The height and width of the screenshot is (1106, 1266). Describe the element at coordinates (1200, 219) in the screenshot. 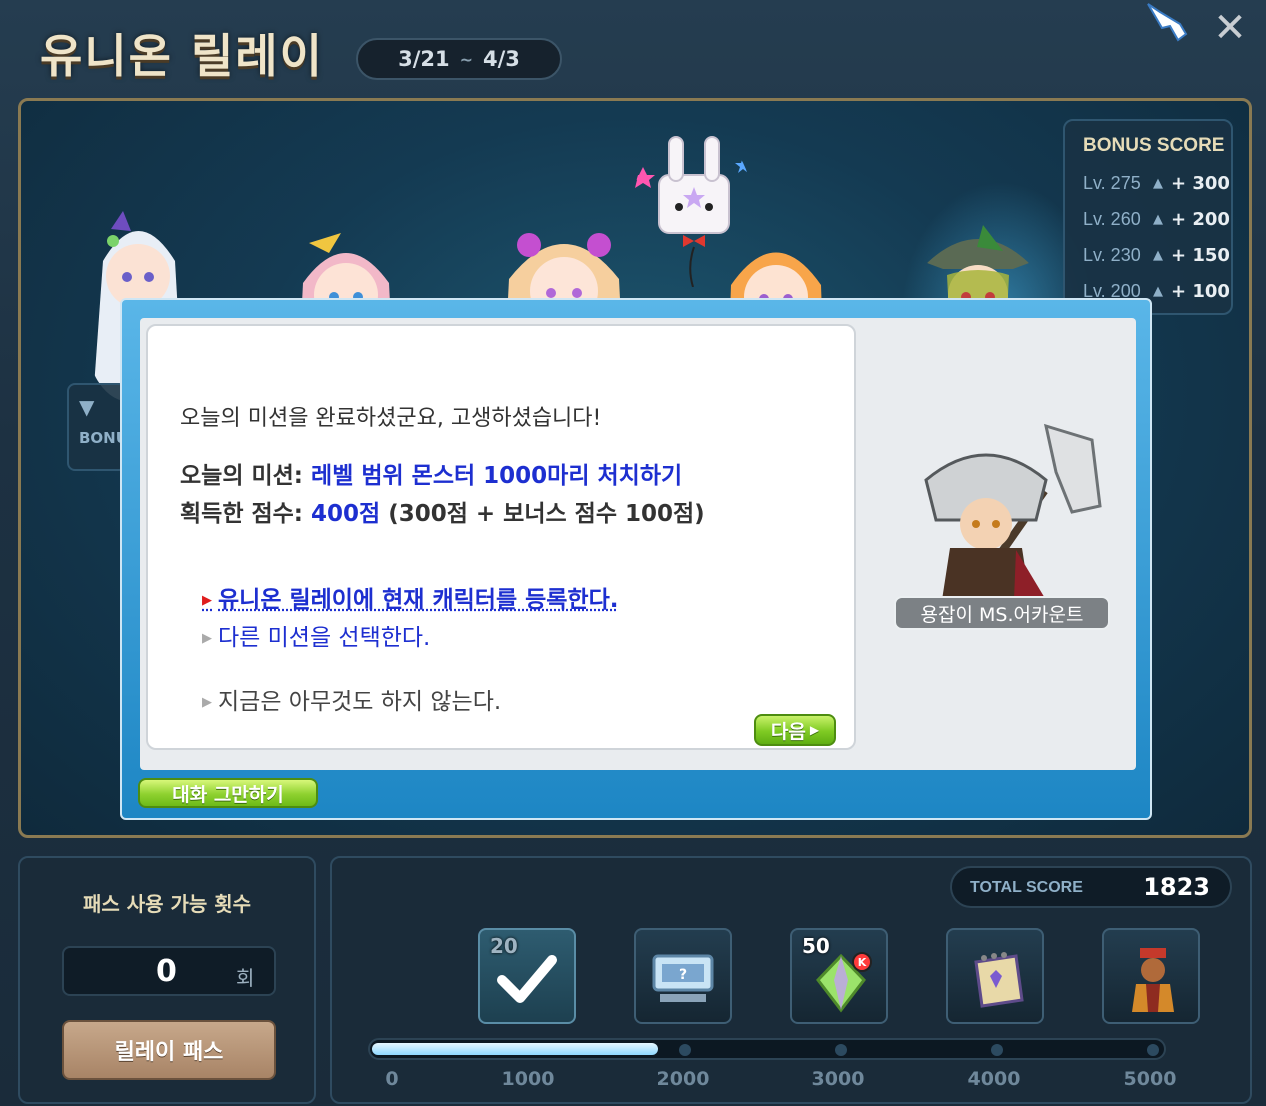

I see `bonus-points: + 200` at that location.